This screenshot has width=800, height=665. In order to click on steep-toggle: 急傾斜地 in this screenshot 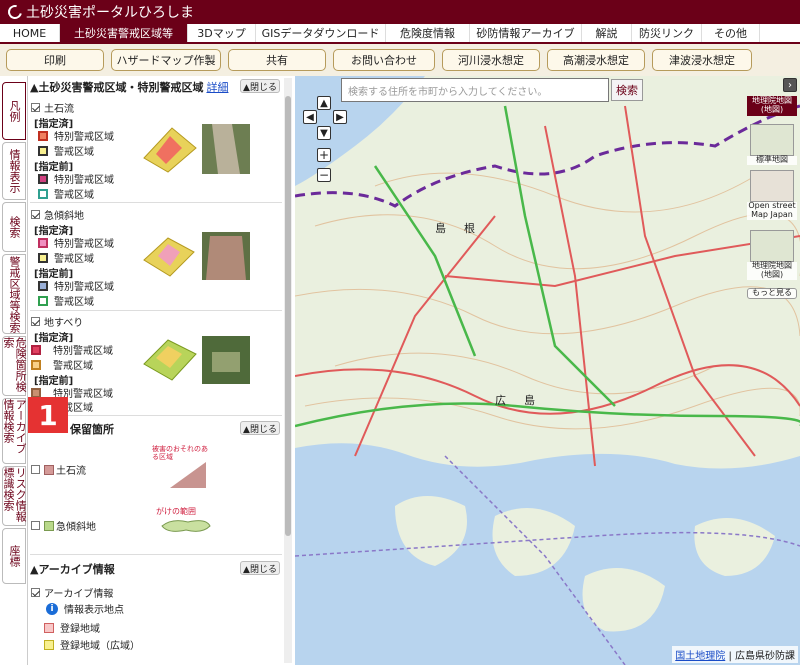, I will do `click(57, 214)`.